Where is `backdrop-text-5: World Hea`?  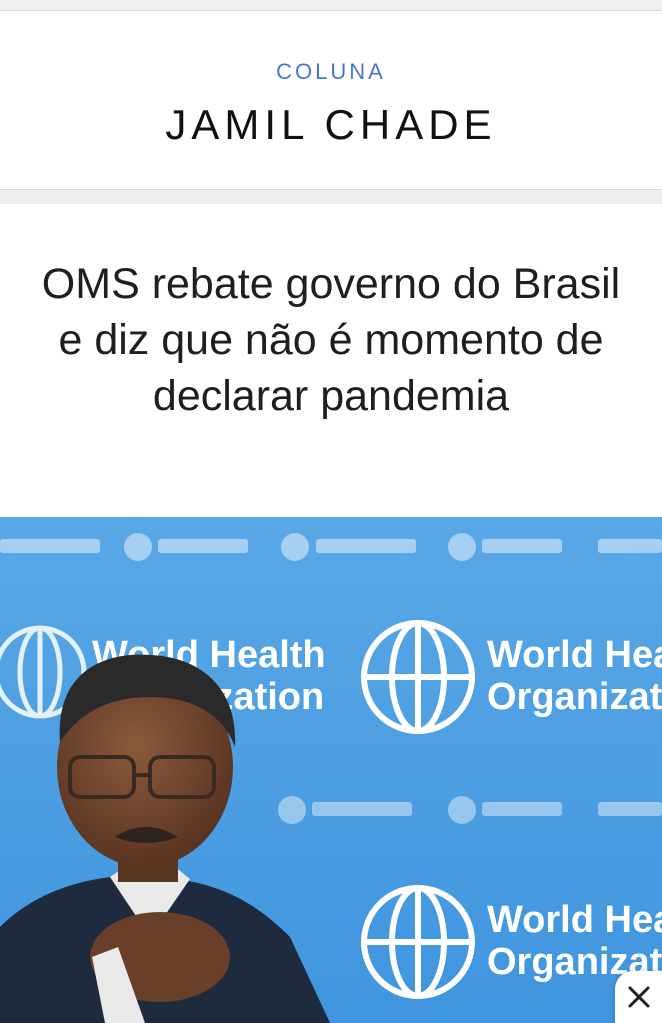 backdrop-text-5: World Hea is located at coordinates (574, 920).